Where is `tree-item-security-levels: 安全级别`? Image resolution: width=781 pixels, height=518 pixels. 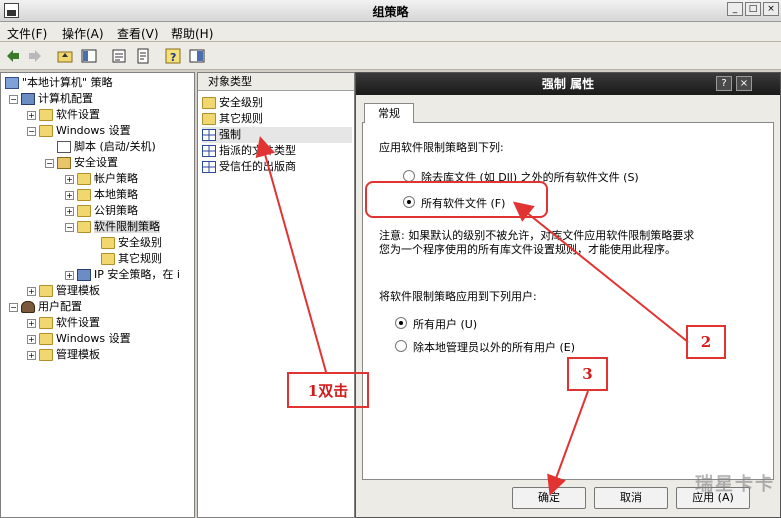 tree-item-security-levels: 安全级别 is located at coordinates (131, 243).